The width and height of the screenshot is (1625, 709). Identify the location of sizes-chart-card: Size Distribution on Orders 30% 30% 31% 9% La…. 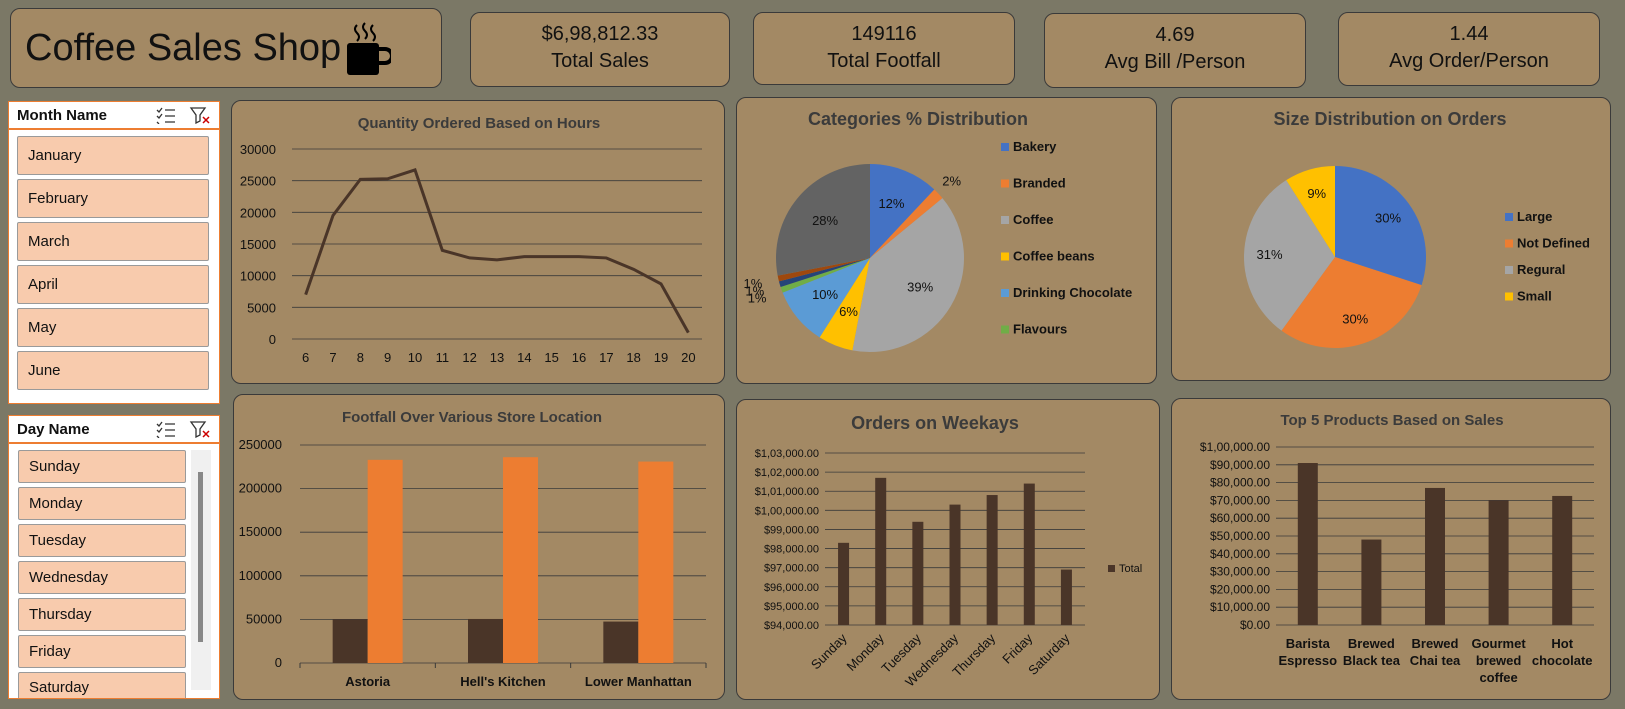
(1391, 239).